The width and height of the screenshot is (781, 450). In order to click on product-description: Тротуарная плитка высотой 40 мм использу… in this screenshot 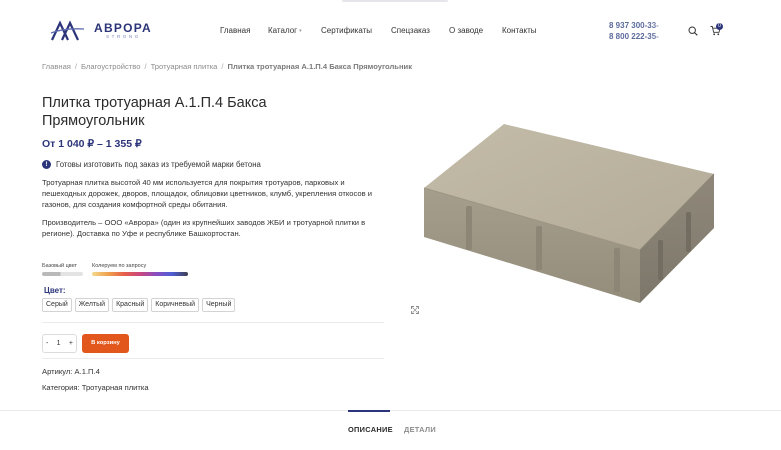, I will do `click(207, 193)`.